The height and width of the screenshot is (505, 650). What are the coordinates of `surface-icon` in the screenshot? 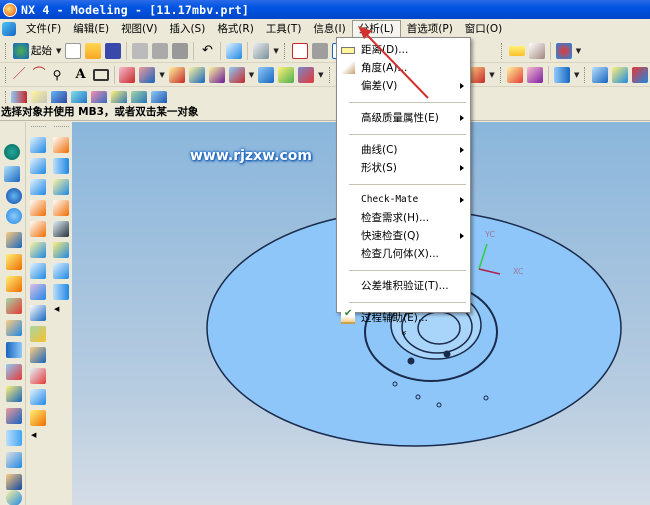 It's located at (515, 74).